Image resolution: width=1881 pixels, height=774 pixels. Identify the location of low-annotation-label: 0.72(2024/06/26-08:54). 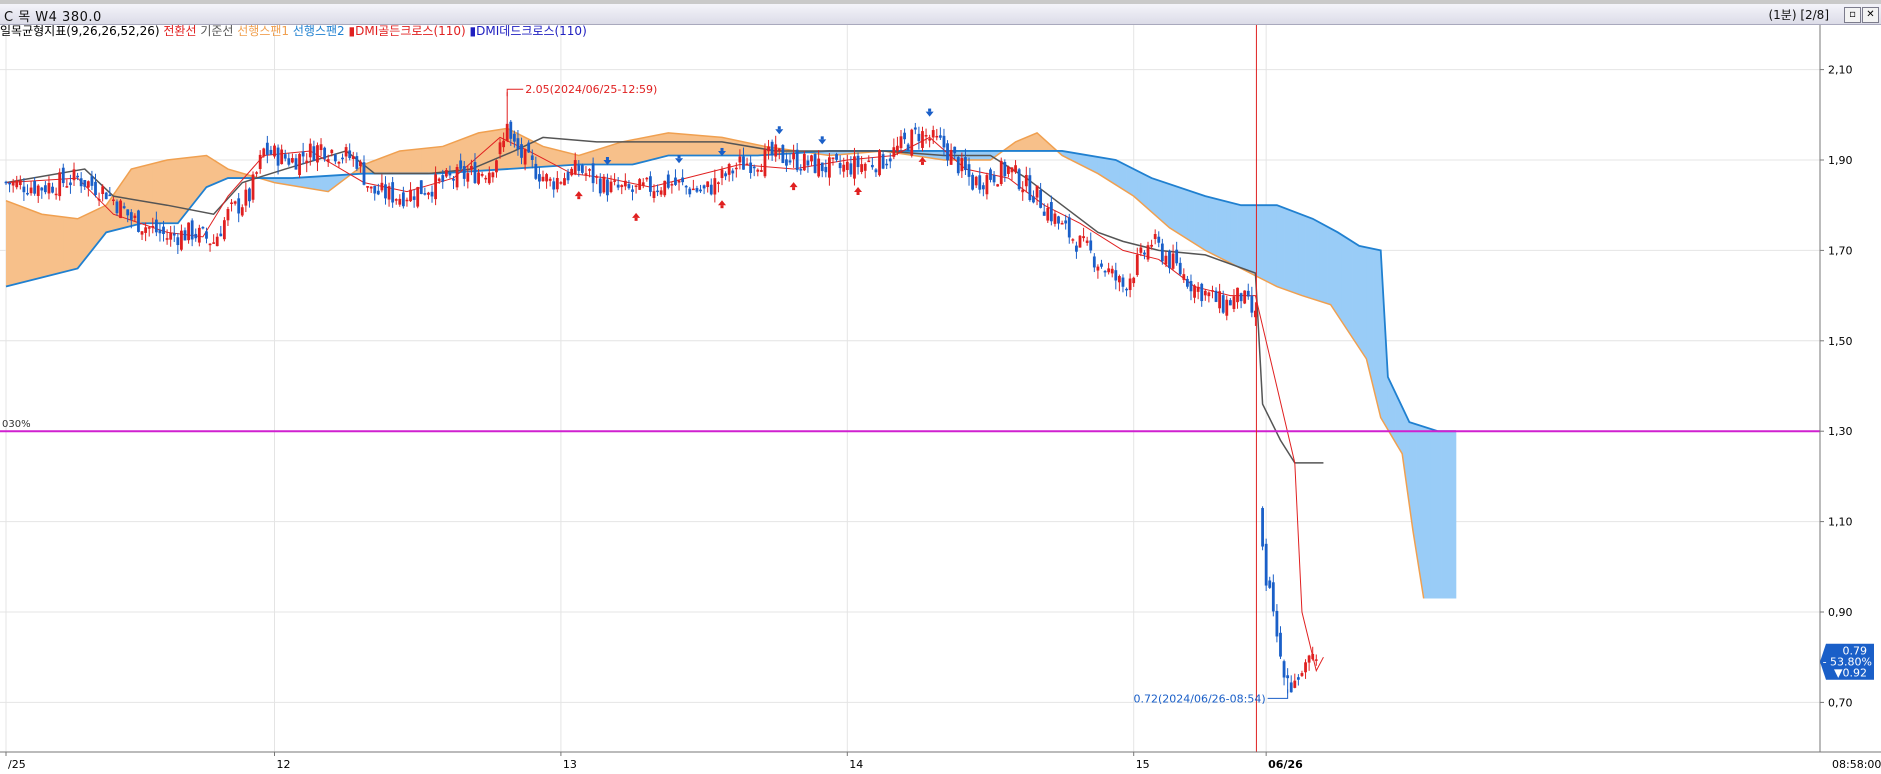
(1199, 698).